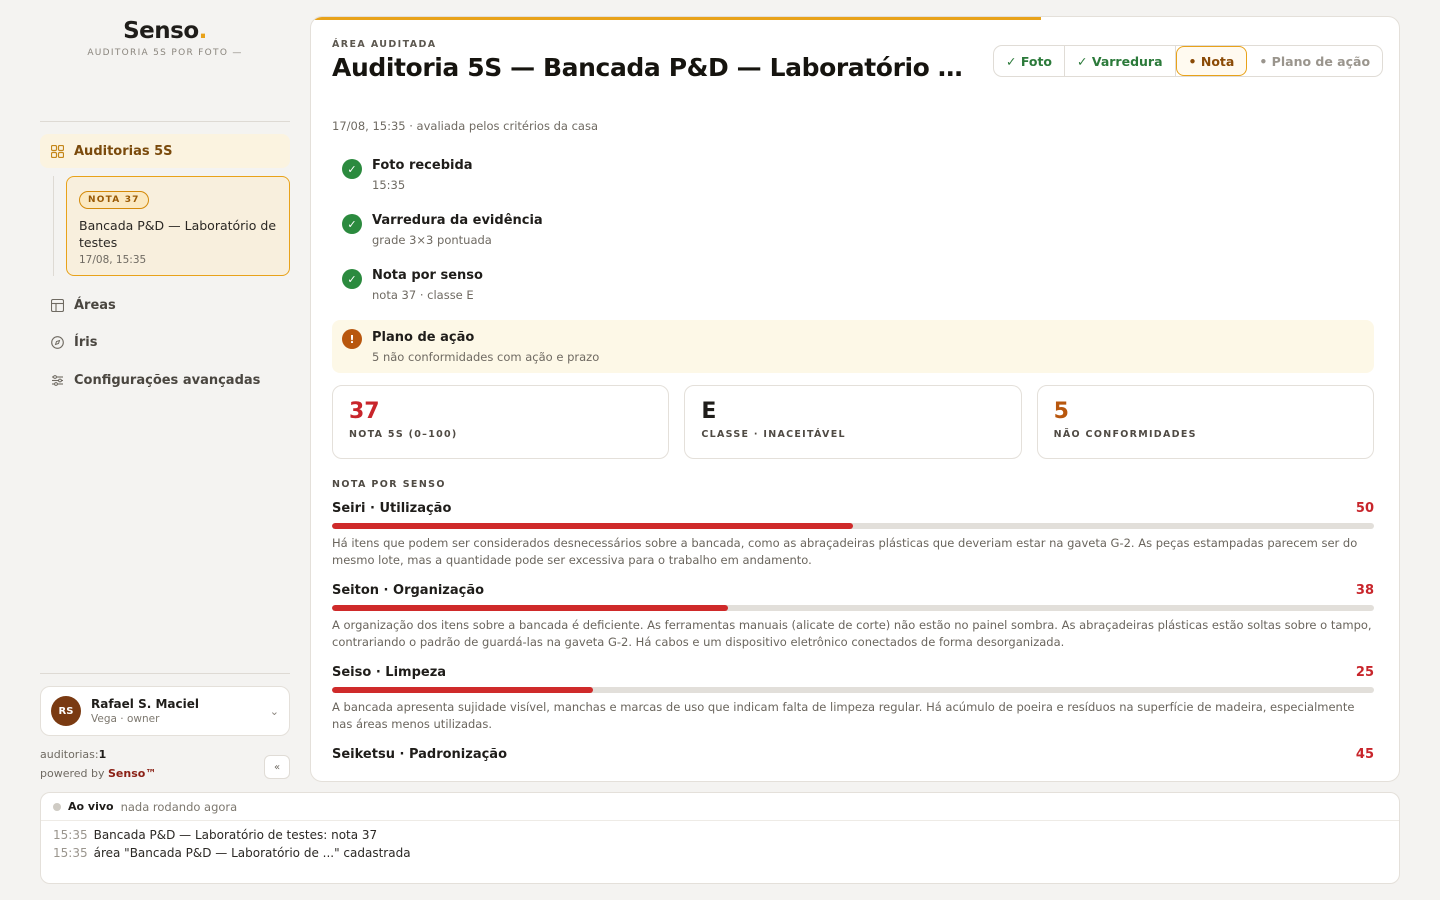  I want to click on sidebar-item-label: Auditorias 5S, so click(123, 151).